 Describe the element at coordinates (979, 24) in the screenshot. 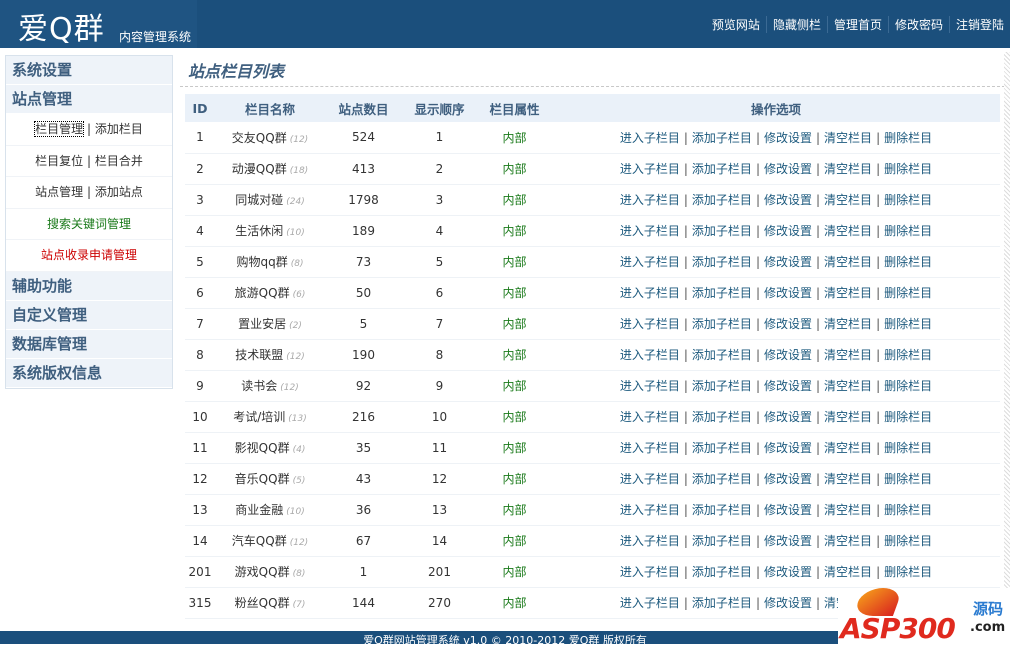

I see `nav-logout: 注销登陆` at that location.